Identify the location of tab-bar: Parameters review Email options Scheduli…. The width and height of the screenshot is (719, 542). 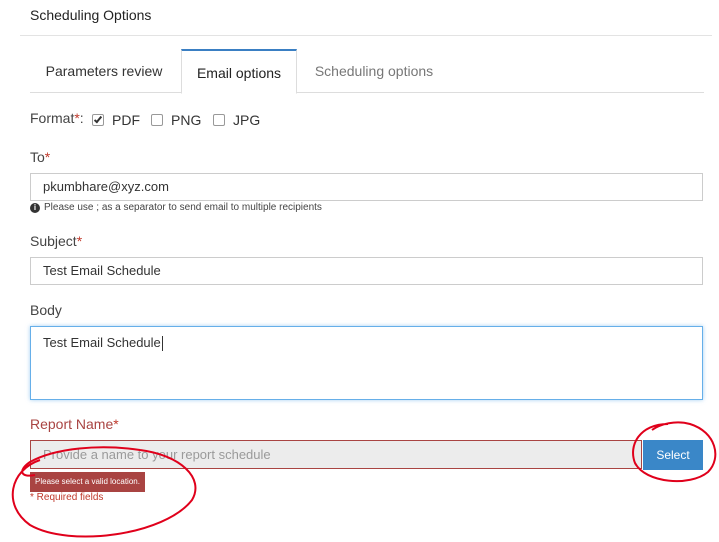
(367, 71).